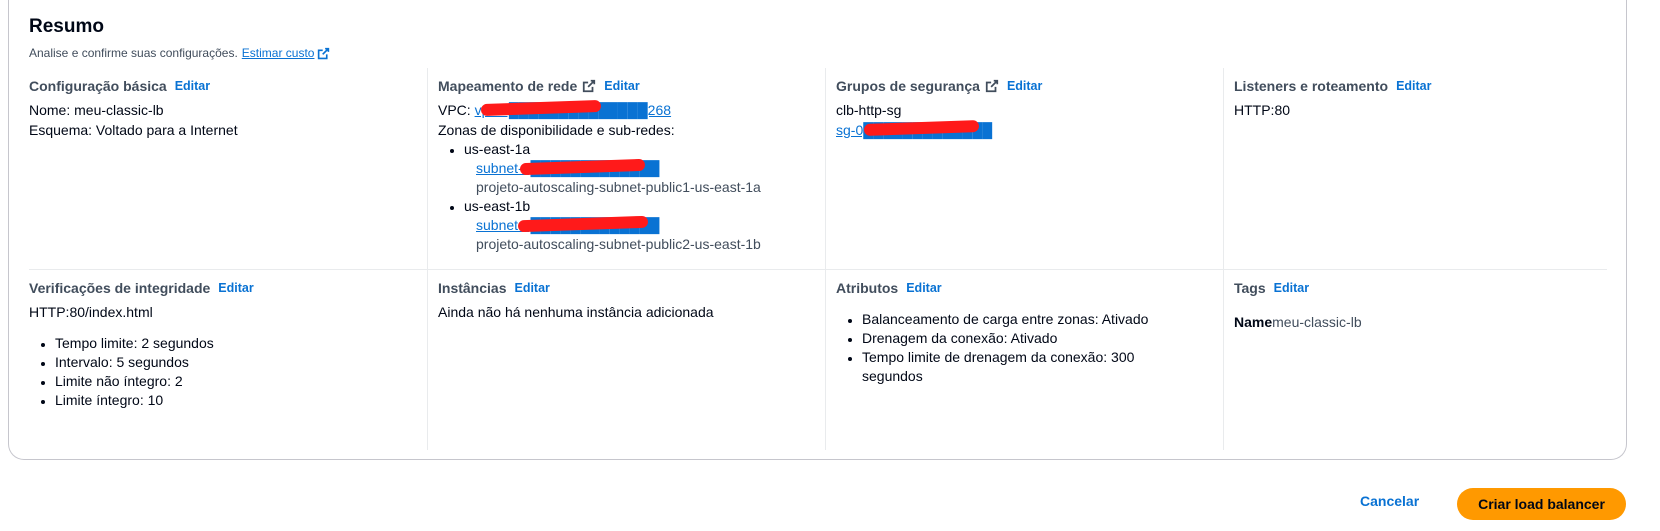  Describe the element at coordinates (133, 53) in the screenshot. I see `summary-subtitle-text: Analise e confirme suas configurações.` at that location.